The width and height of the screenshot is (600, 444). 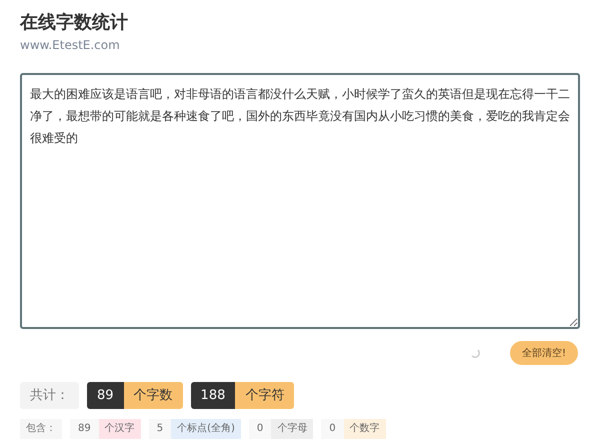 I want to click on site-url: www.EtestE.com, so click(x=70, y=45).